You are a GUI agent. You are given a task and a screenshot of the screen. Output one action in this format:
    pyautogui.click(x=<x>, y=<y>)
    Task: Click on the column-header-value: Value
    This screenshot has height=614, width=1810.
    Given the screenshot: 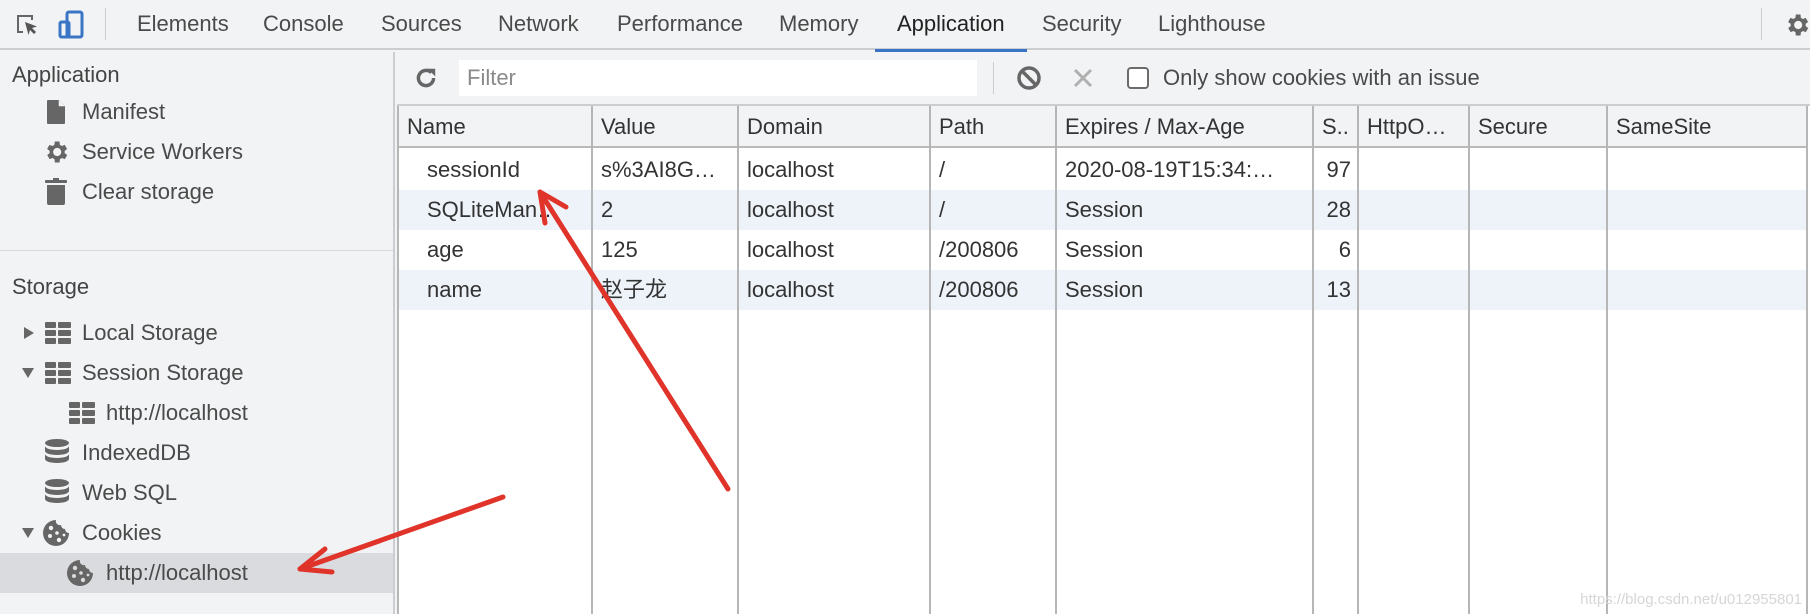 What is the action you would take?
    pyautogui.click(x=665, y=127)
    